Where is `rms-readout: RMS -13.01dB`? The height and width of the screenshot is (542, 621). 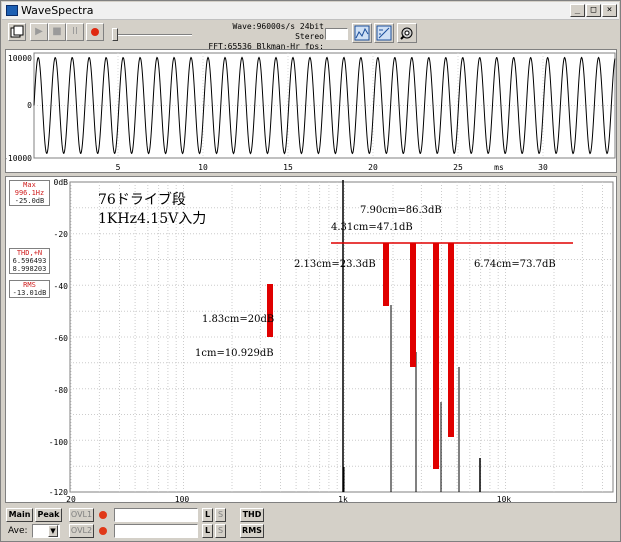 rms-readout: RMS -13.01dB is located at coordinates (29, 289).